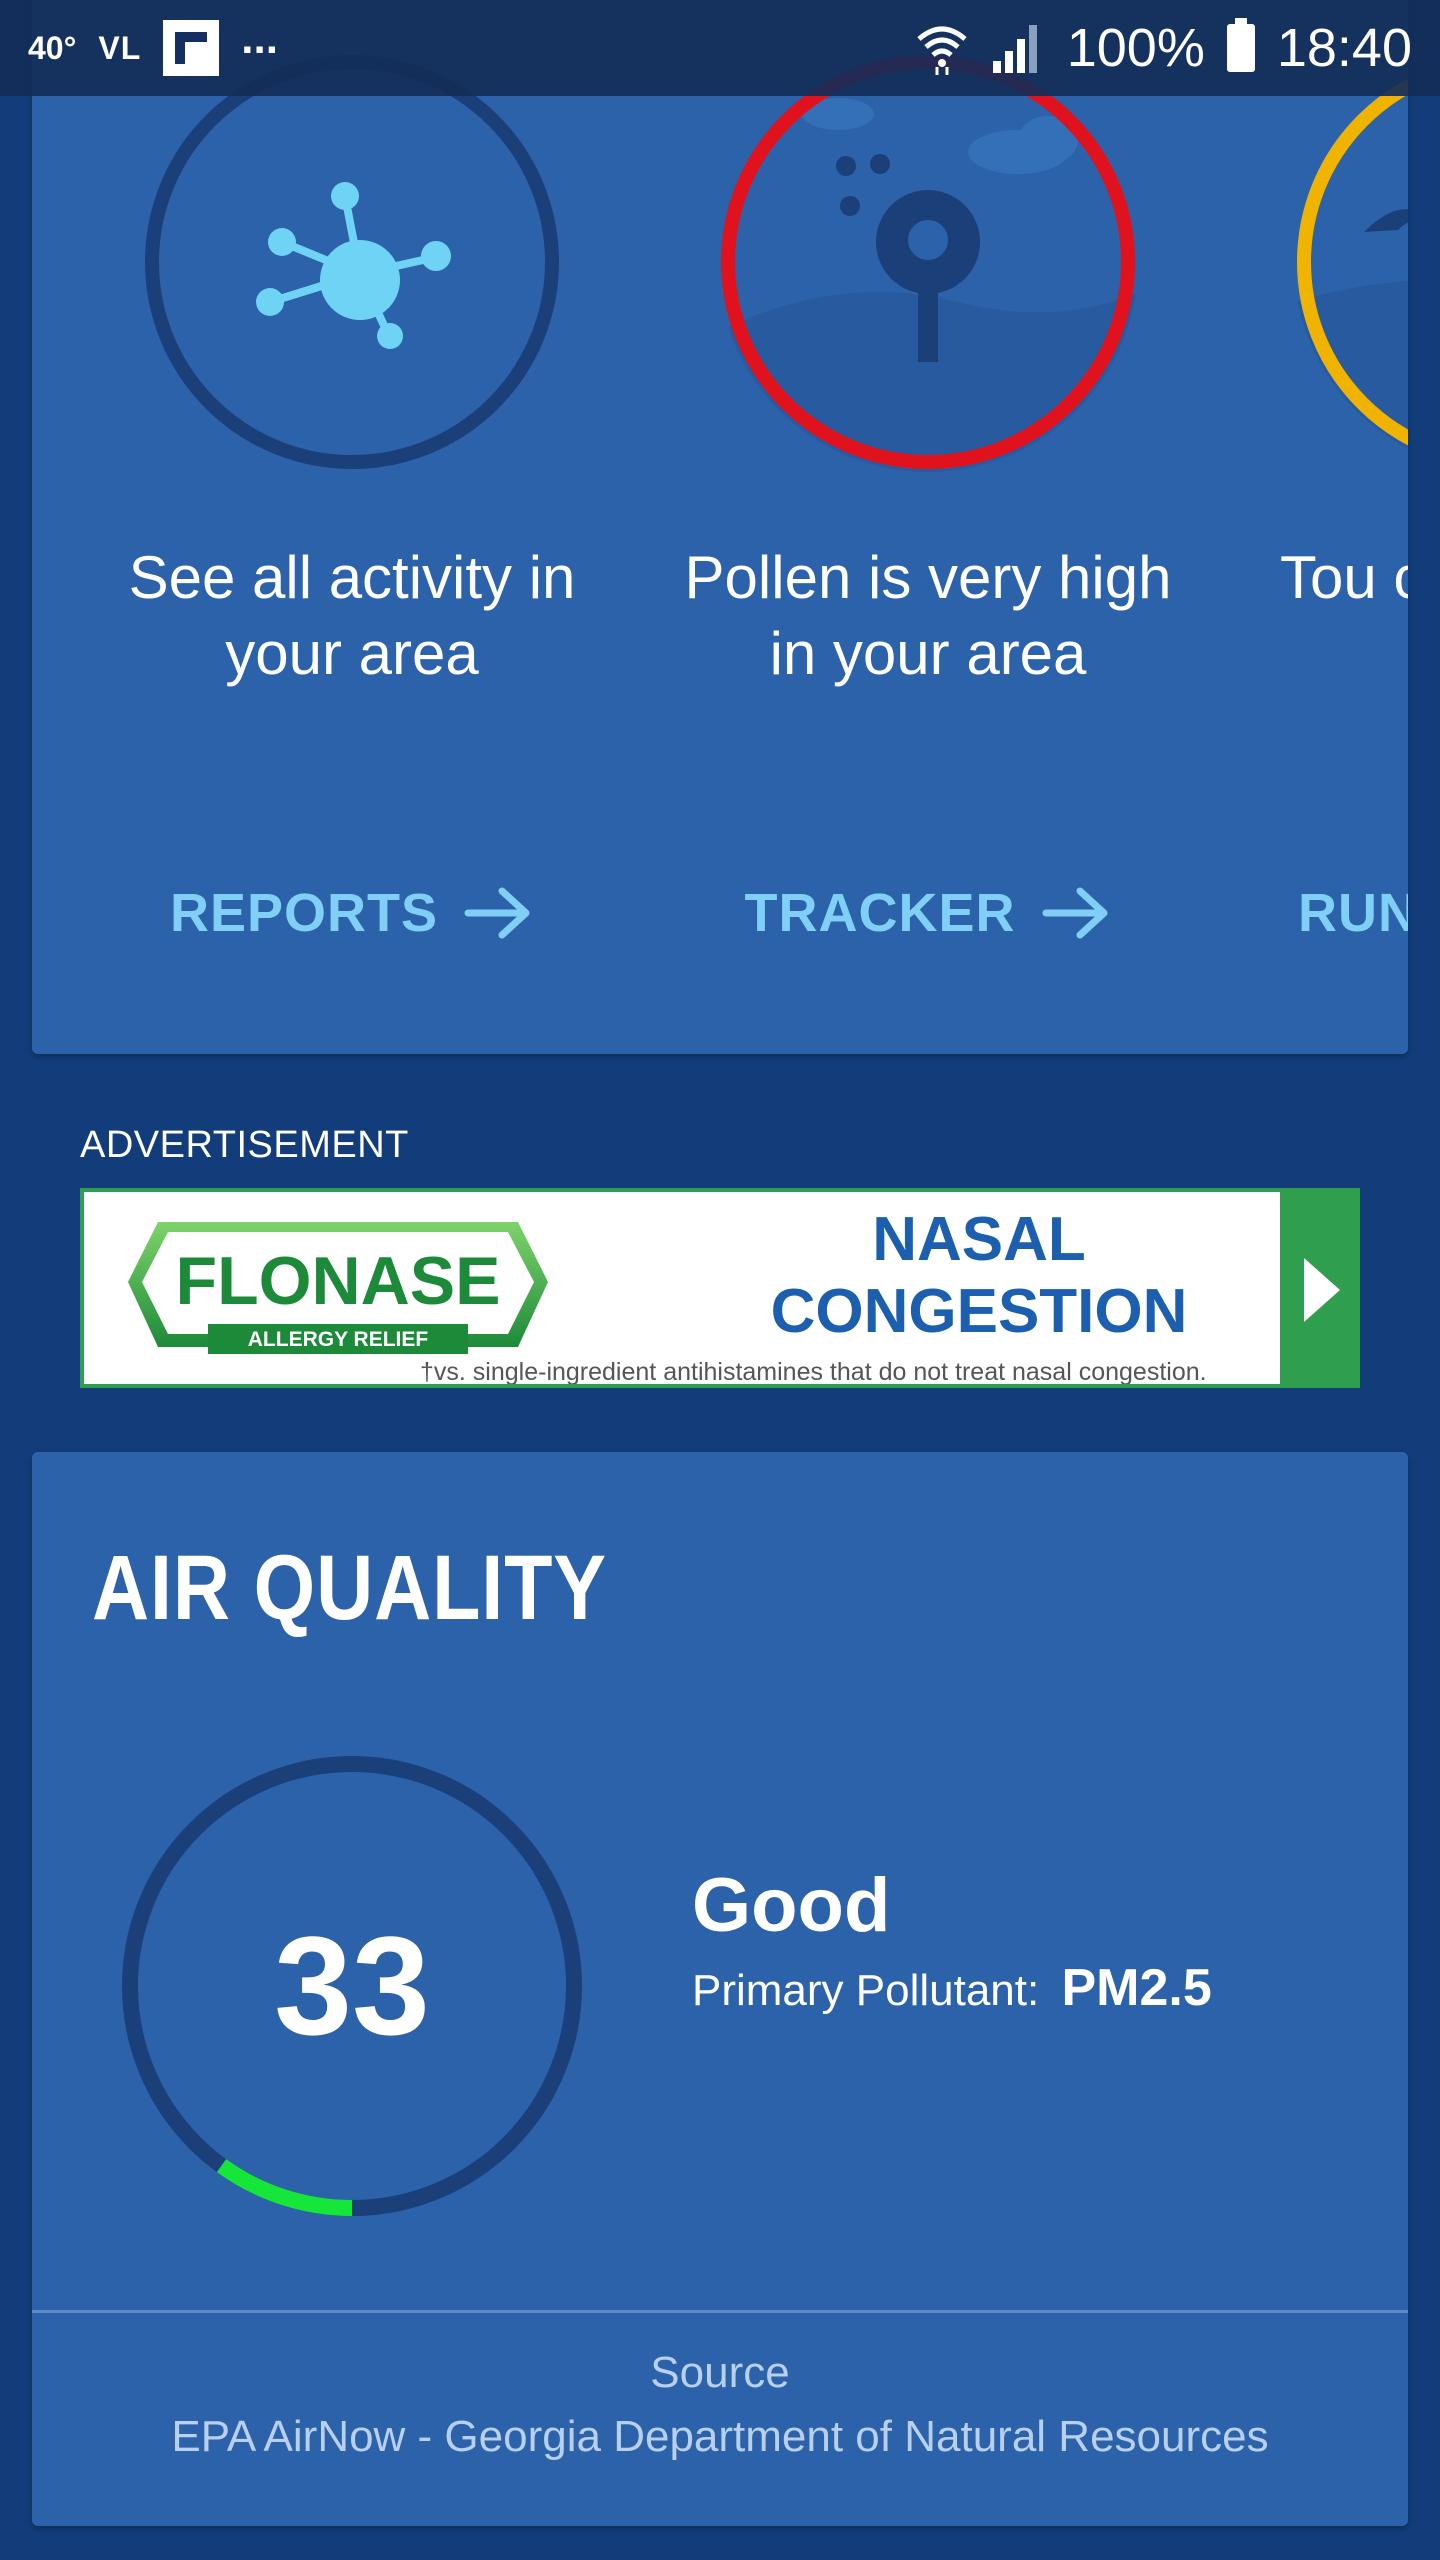  What do you see at coordinates (928, 527) in the screenshot?
I see `carousel-item-tracker: Pollen is very high in your area TRACKER` at bounding box center [928, 527].